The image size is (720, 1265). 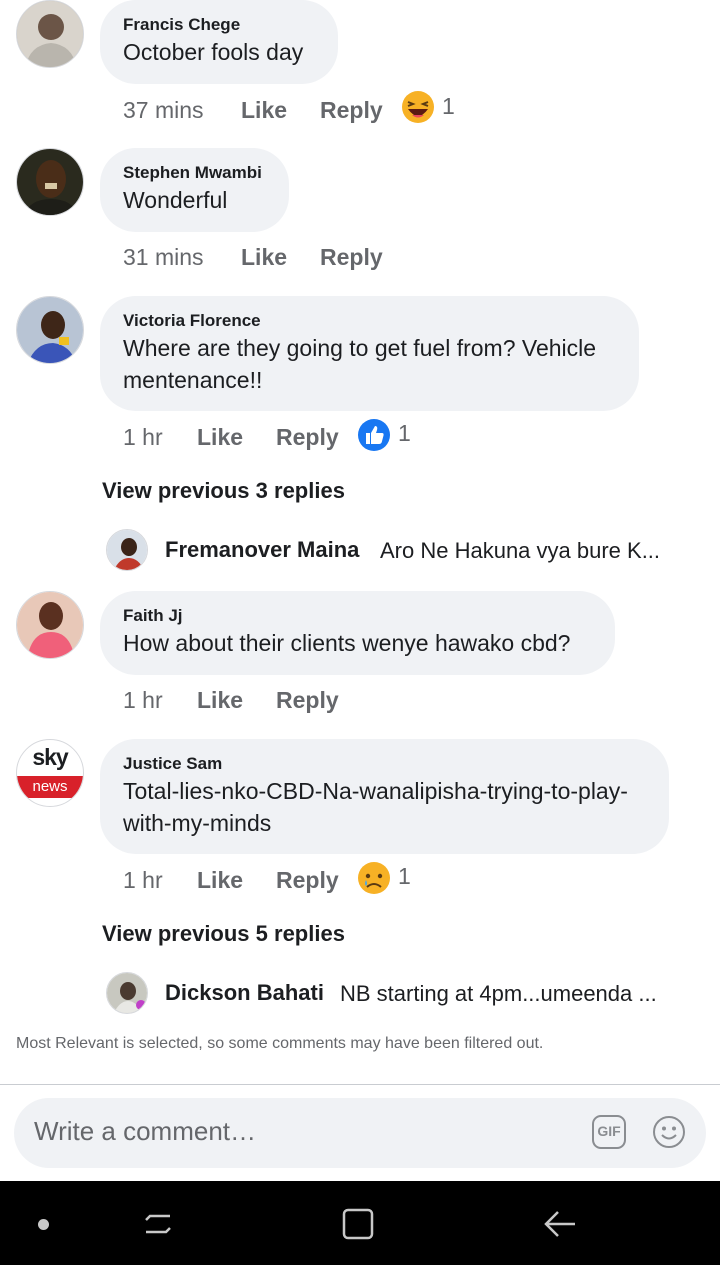 I want to click on comment-time: 31 mins, so click(x=163, y=257).